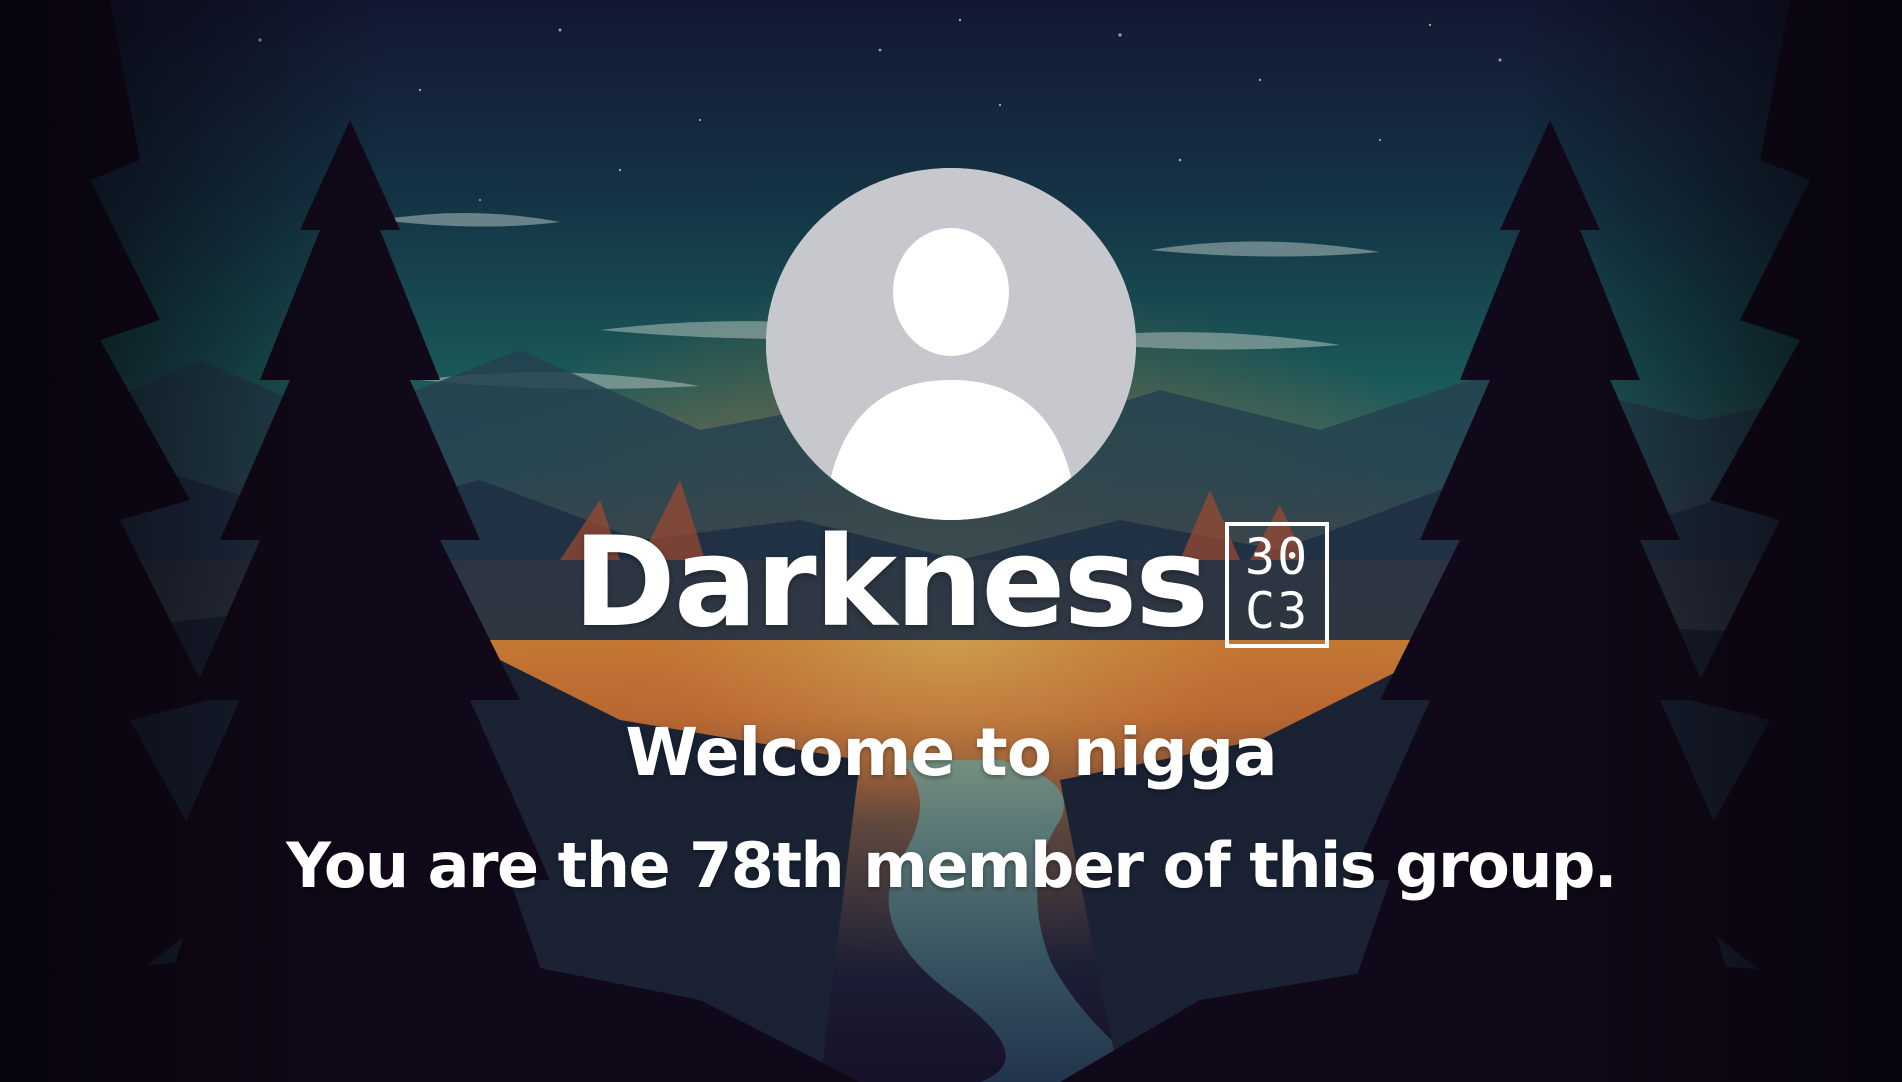 The height and width of the screenshot is (1082, 1902). I want to click on welcome-message: Welcome to nigga, so click(951, 752).